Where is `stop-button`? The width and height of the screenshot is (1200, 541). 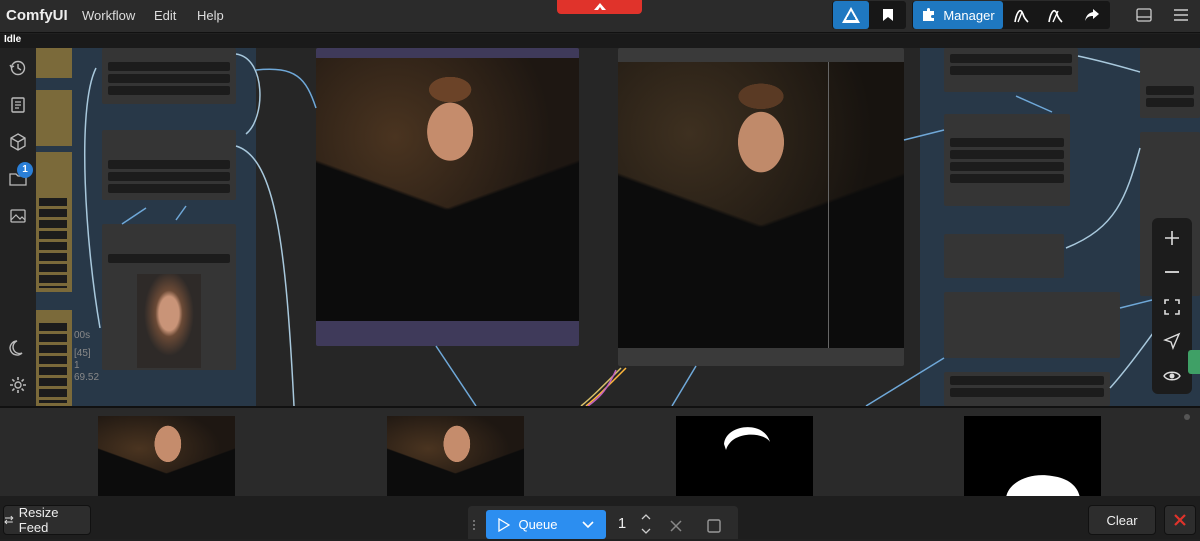
stop-button is located at coordinates (714, 526).